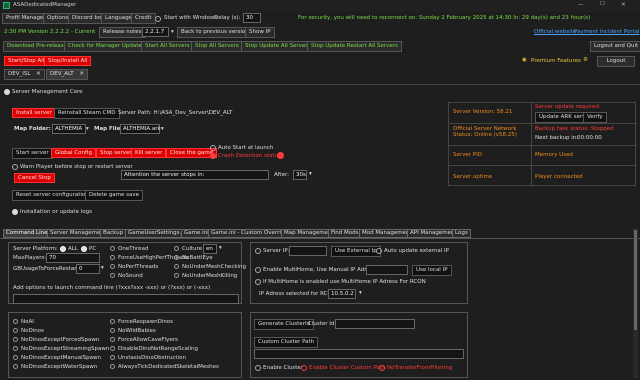  What do you see at coordinates (585, 60) in the screenshot?
I see `premium-settings-icon: ⚙` at bounding box center [585, 60].